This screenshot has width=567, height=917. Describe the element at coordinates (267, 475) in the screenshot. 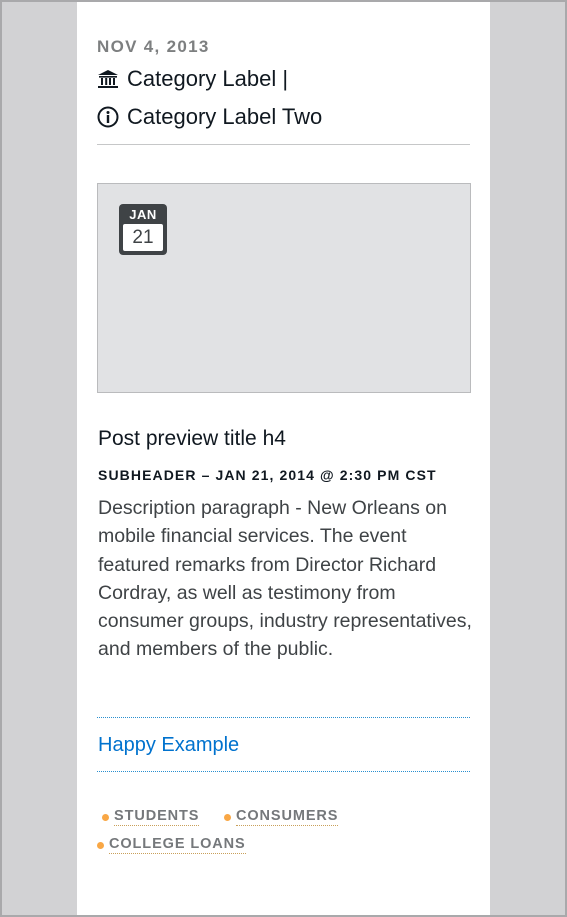

I see `post-subheader: SUBHEADER – JAN 21, 2014 @ 2:30 PM CST` at that location.